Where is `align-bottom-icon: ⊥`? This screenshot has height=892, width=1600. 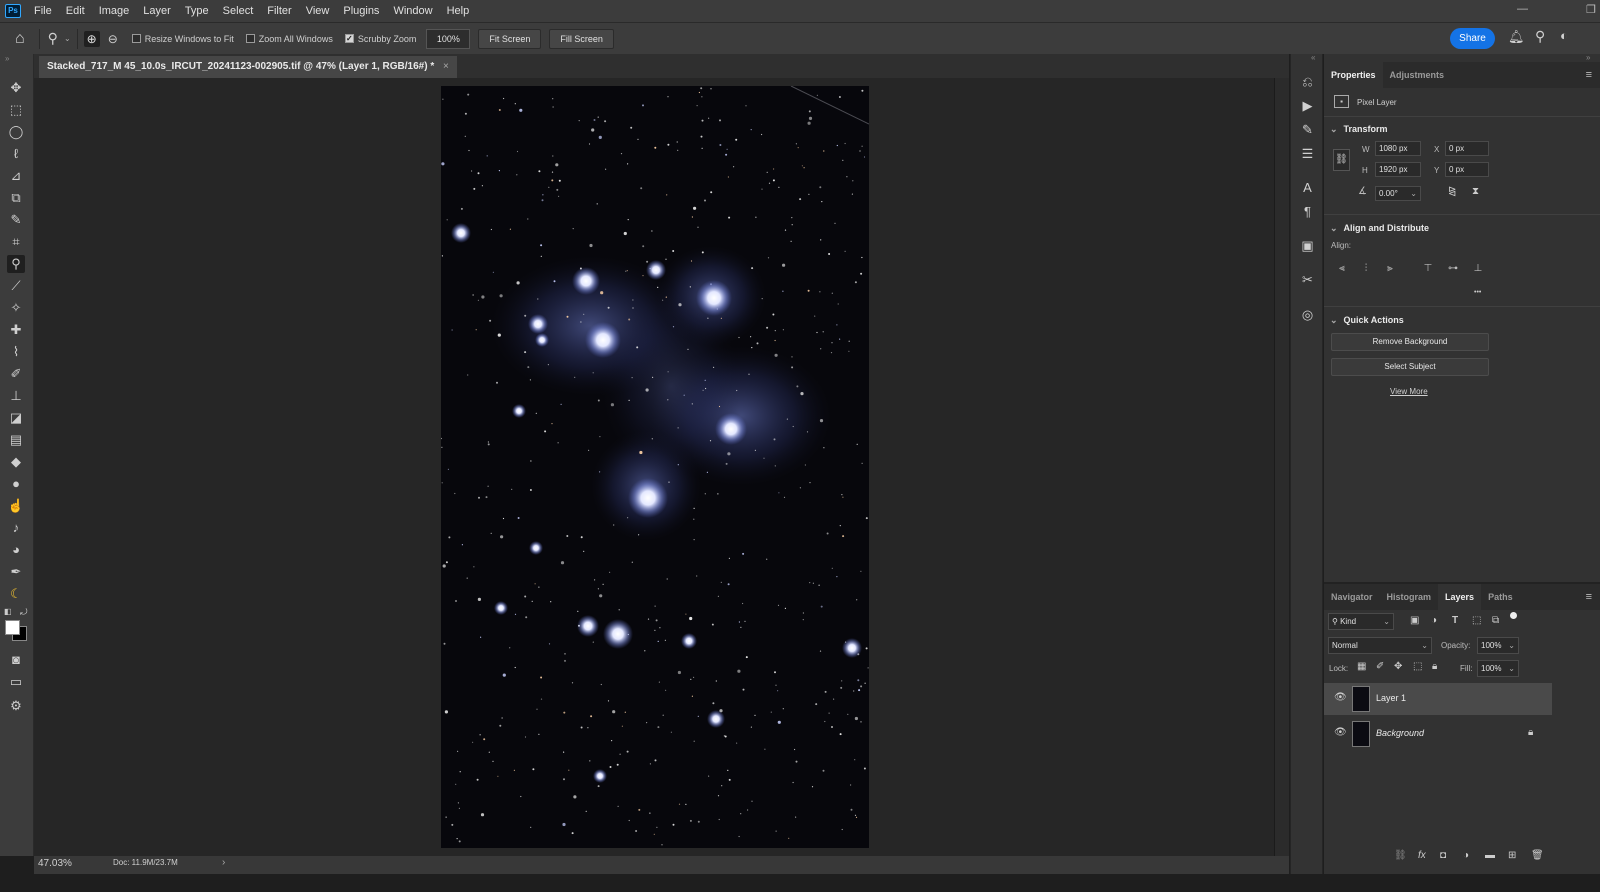
align-bottom-icon: ⊥ is located at coordinates (1478, 269).